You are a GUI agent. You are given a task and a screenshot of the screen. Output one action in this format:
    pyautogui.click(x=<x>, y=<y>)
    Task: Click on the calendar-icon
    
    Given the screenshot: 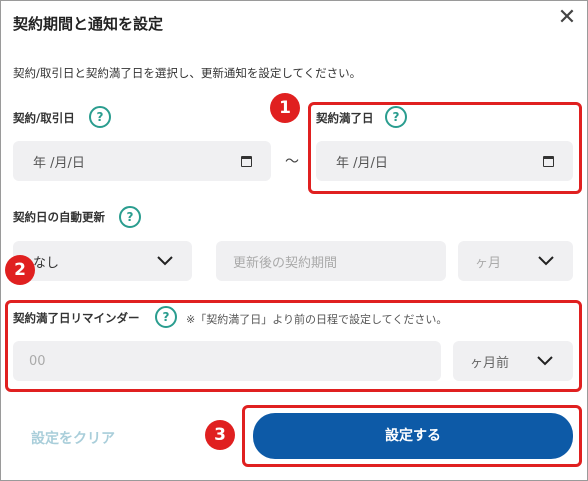 What is the action you would take?
    pyautogui.click(x=246, y=161)
    